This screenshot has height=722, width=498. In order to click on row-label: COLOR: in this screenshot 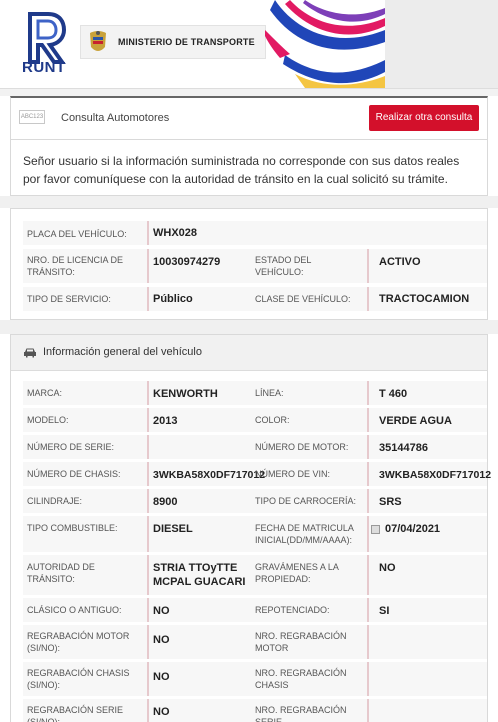, I will do `click(272, 420)`.